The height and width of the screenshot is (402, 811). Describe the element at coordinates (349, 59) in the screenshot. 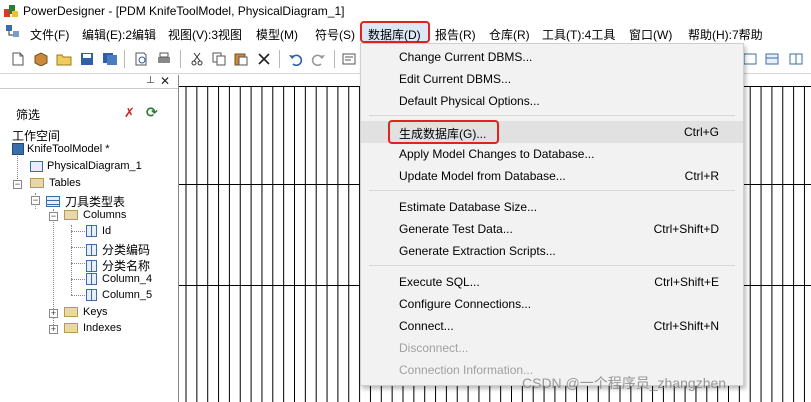

I see `properties-icon` at that location.